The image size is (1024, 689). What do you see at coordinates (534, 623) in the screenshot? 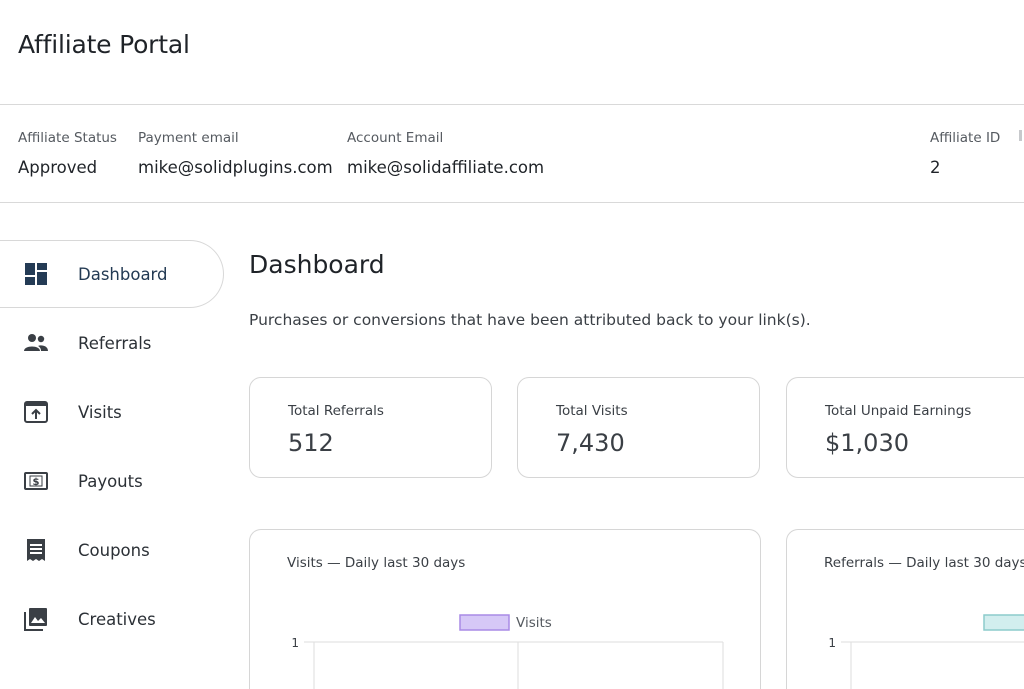
I see `legend-label: Visits` at bounding box center [534, 623].